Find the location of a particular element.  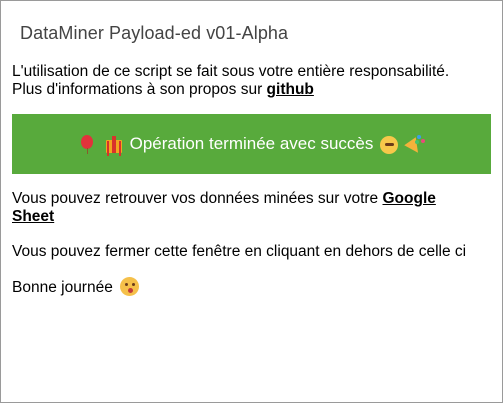

success-banner: Opération terminée avec succès is located at coordinates (251, 144).